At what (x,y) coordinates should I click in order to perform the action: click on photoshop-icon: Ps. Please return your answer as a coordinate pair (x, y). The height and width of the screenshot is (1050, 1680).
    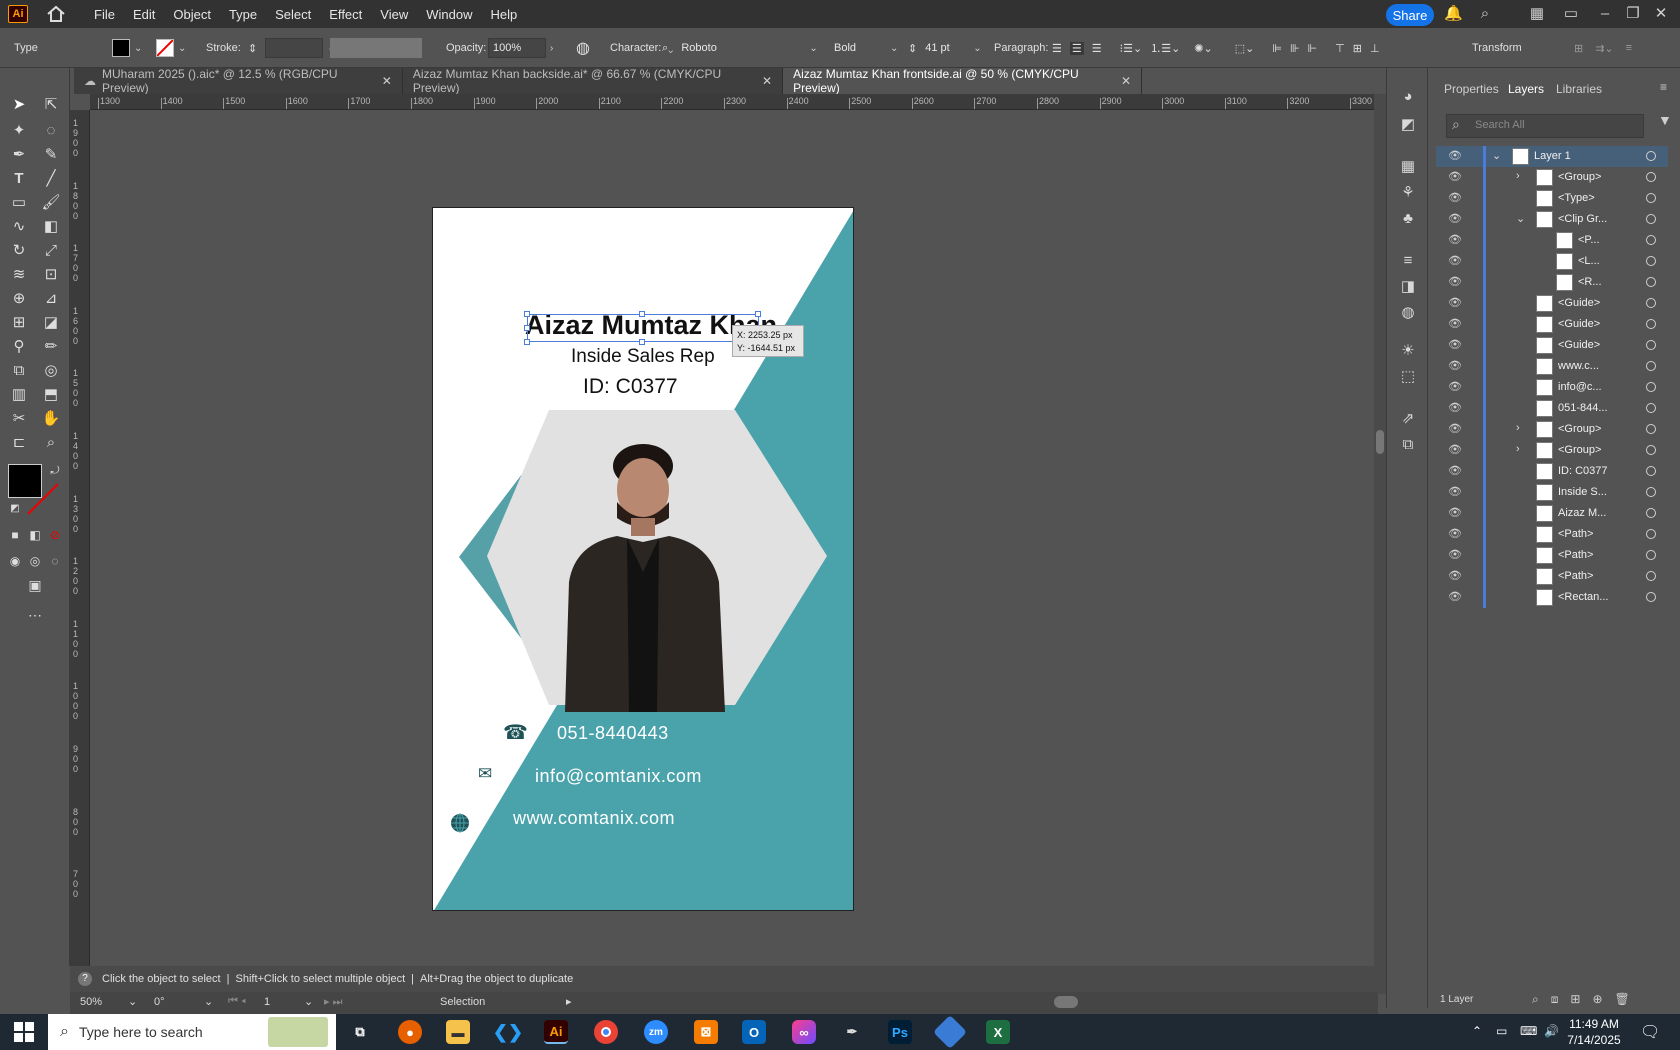
    Looking at the image, I should click on (900, 1032).